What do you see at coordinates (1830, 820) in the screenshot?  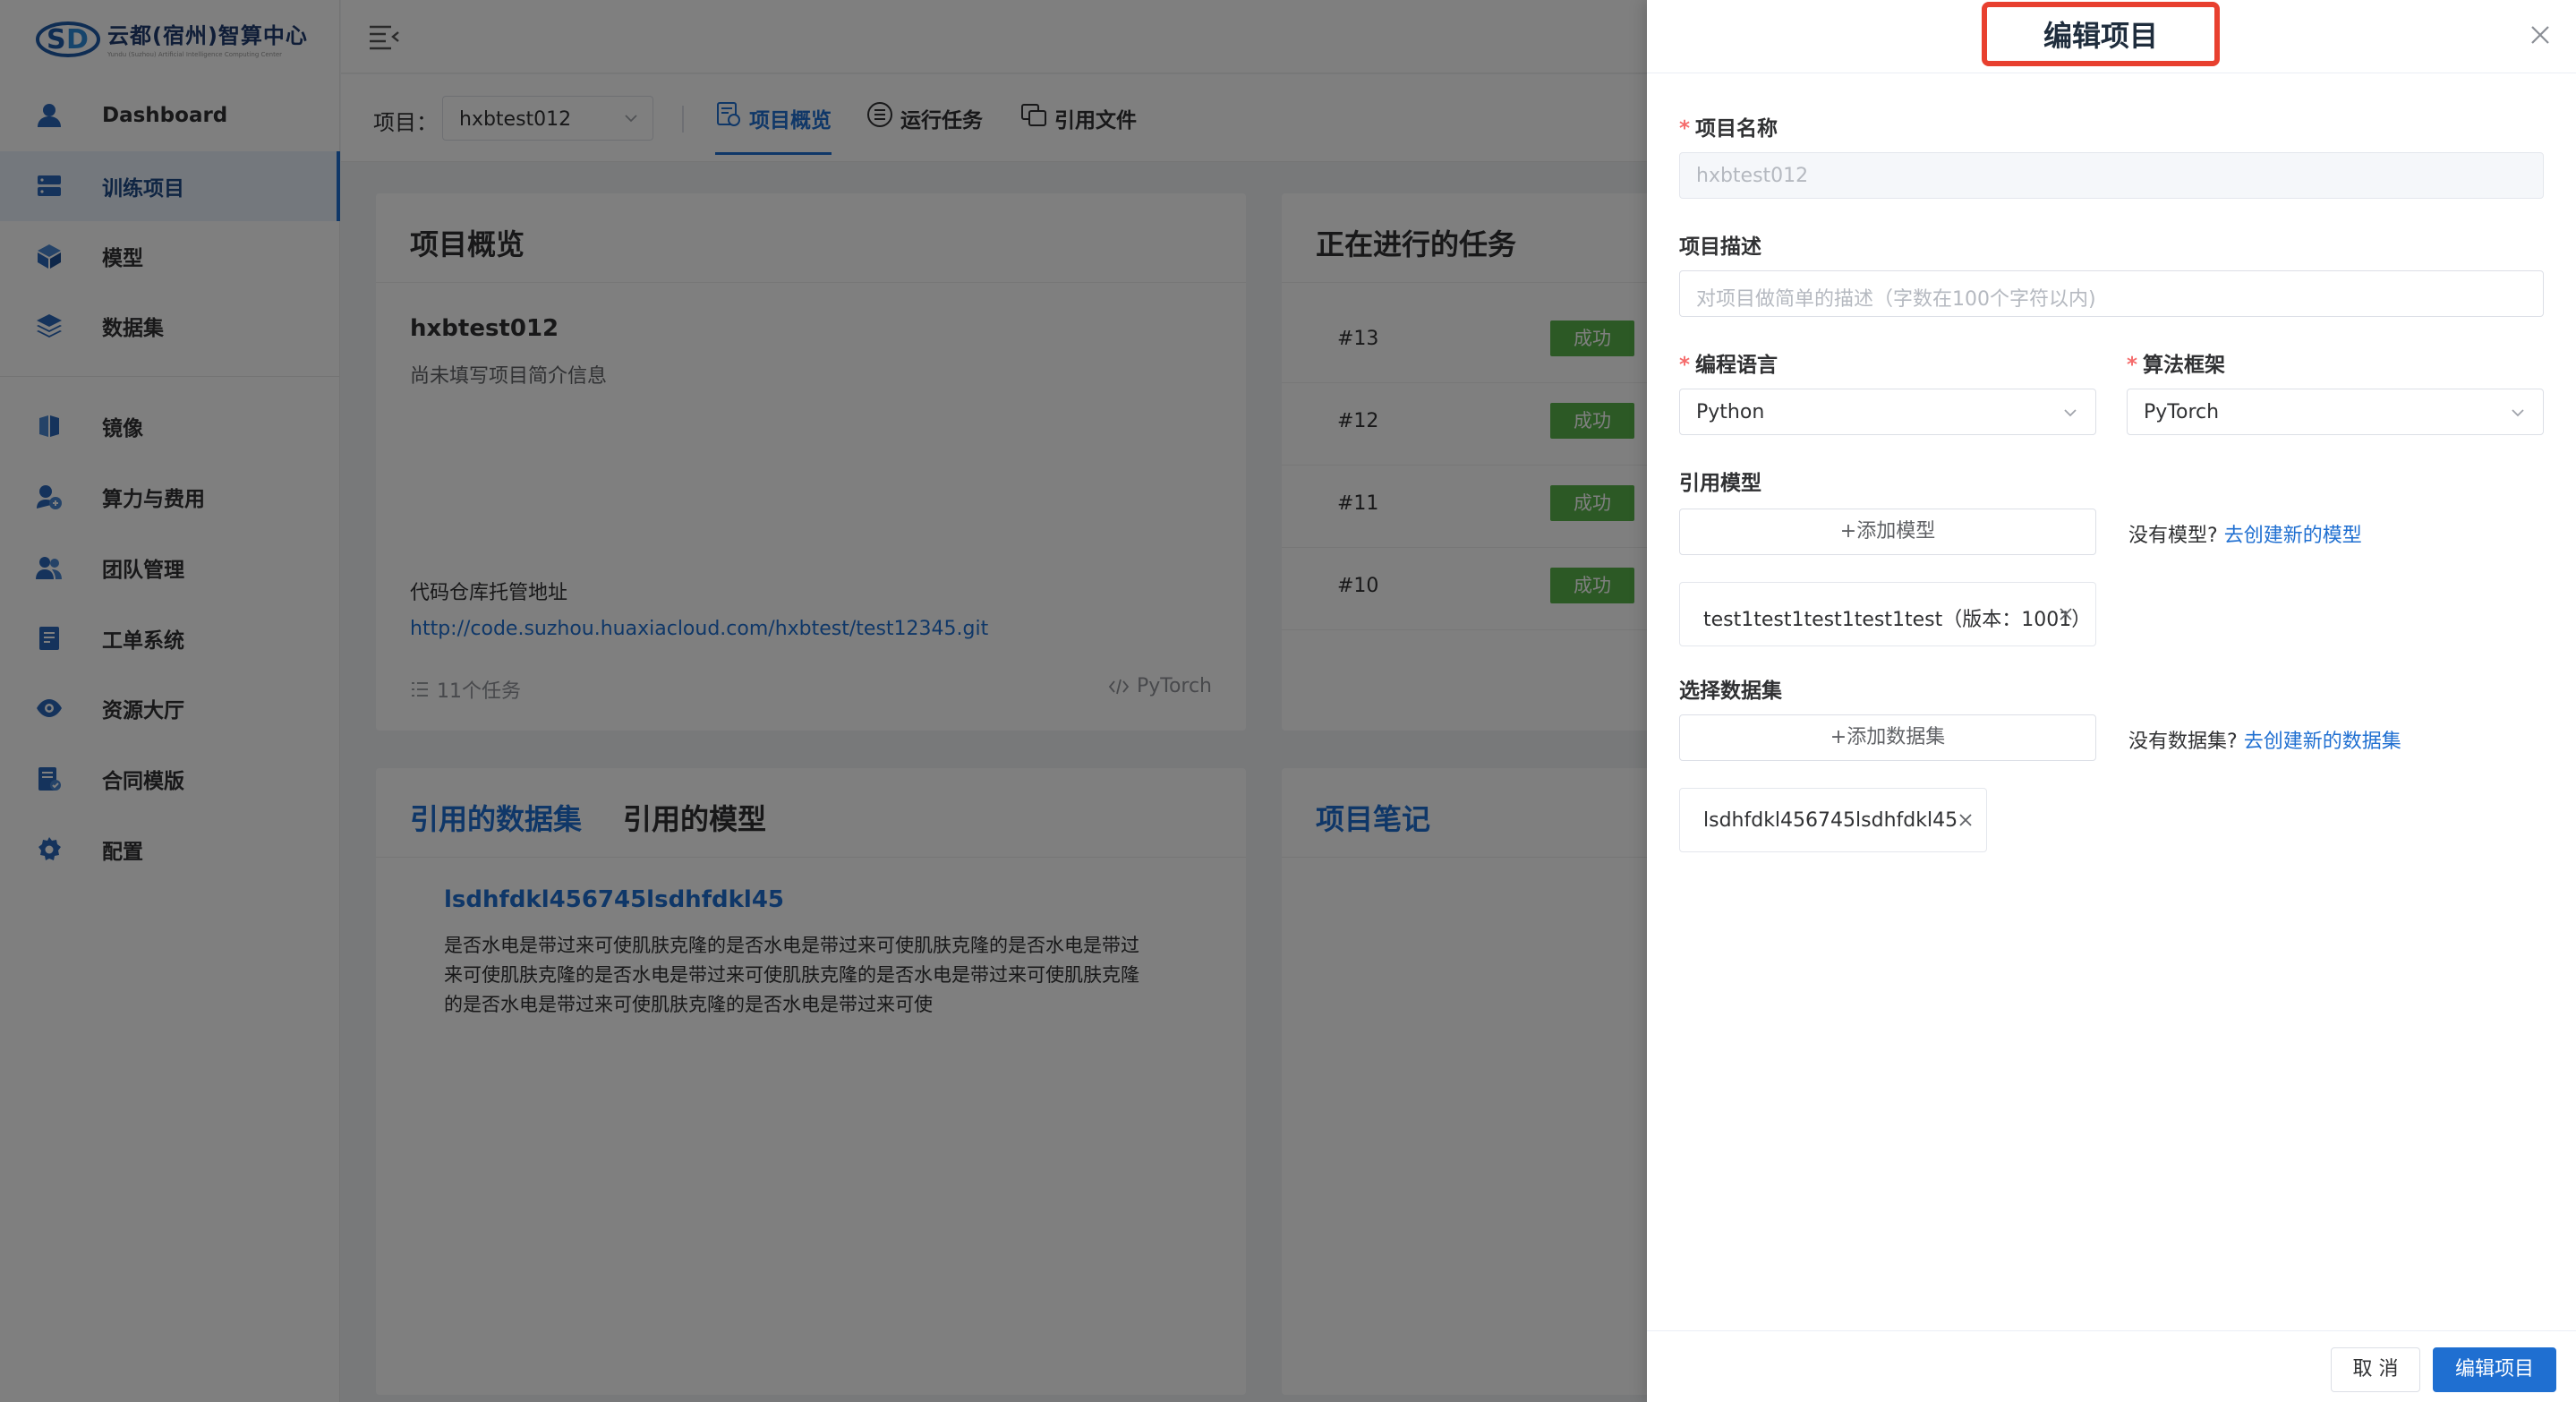 I see `dataset-tag-text: lsdhfdkl456745lsdhfdkl45` at bounding box center [1830, 820].